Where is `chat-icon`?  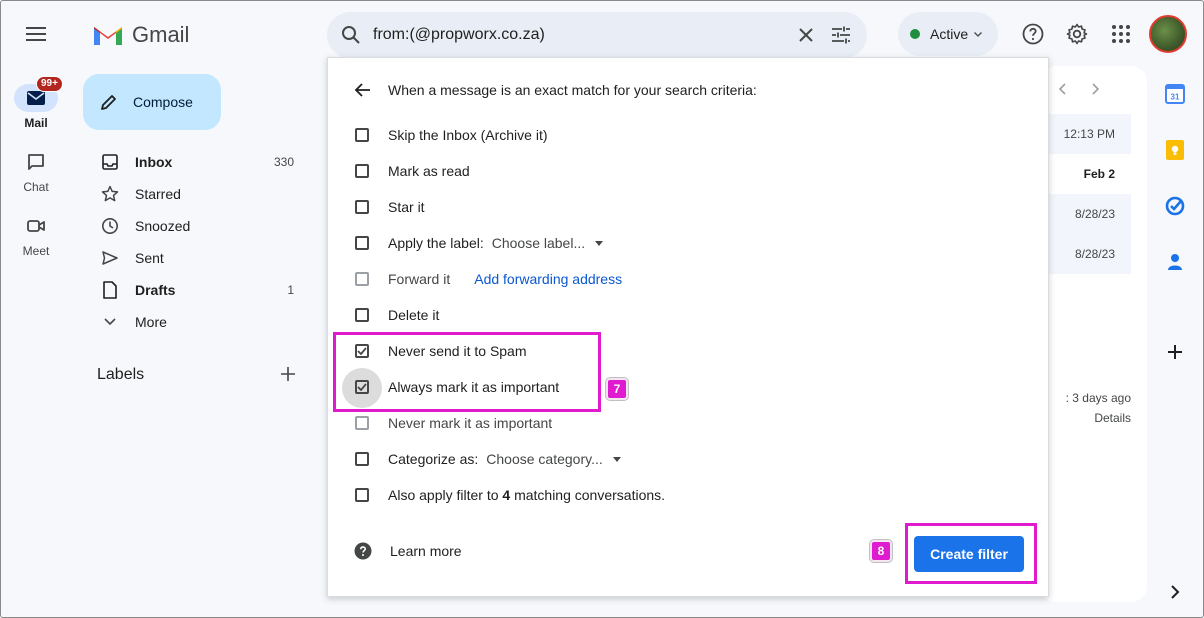
chat-icon is located at coordinates (36, 162).